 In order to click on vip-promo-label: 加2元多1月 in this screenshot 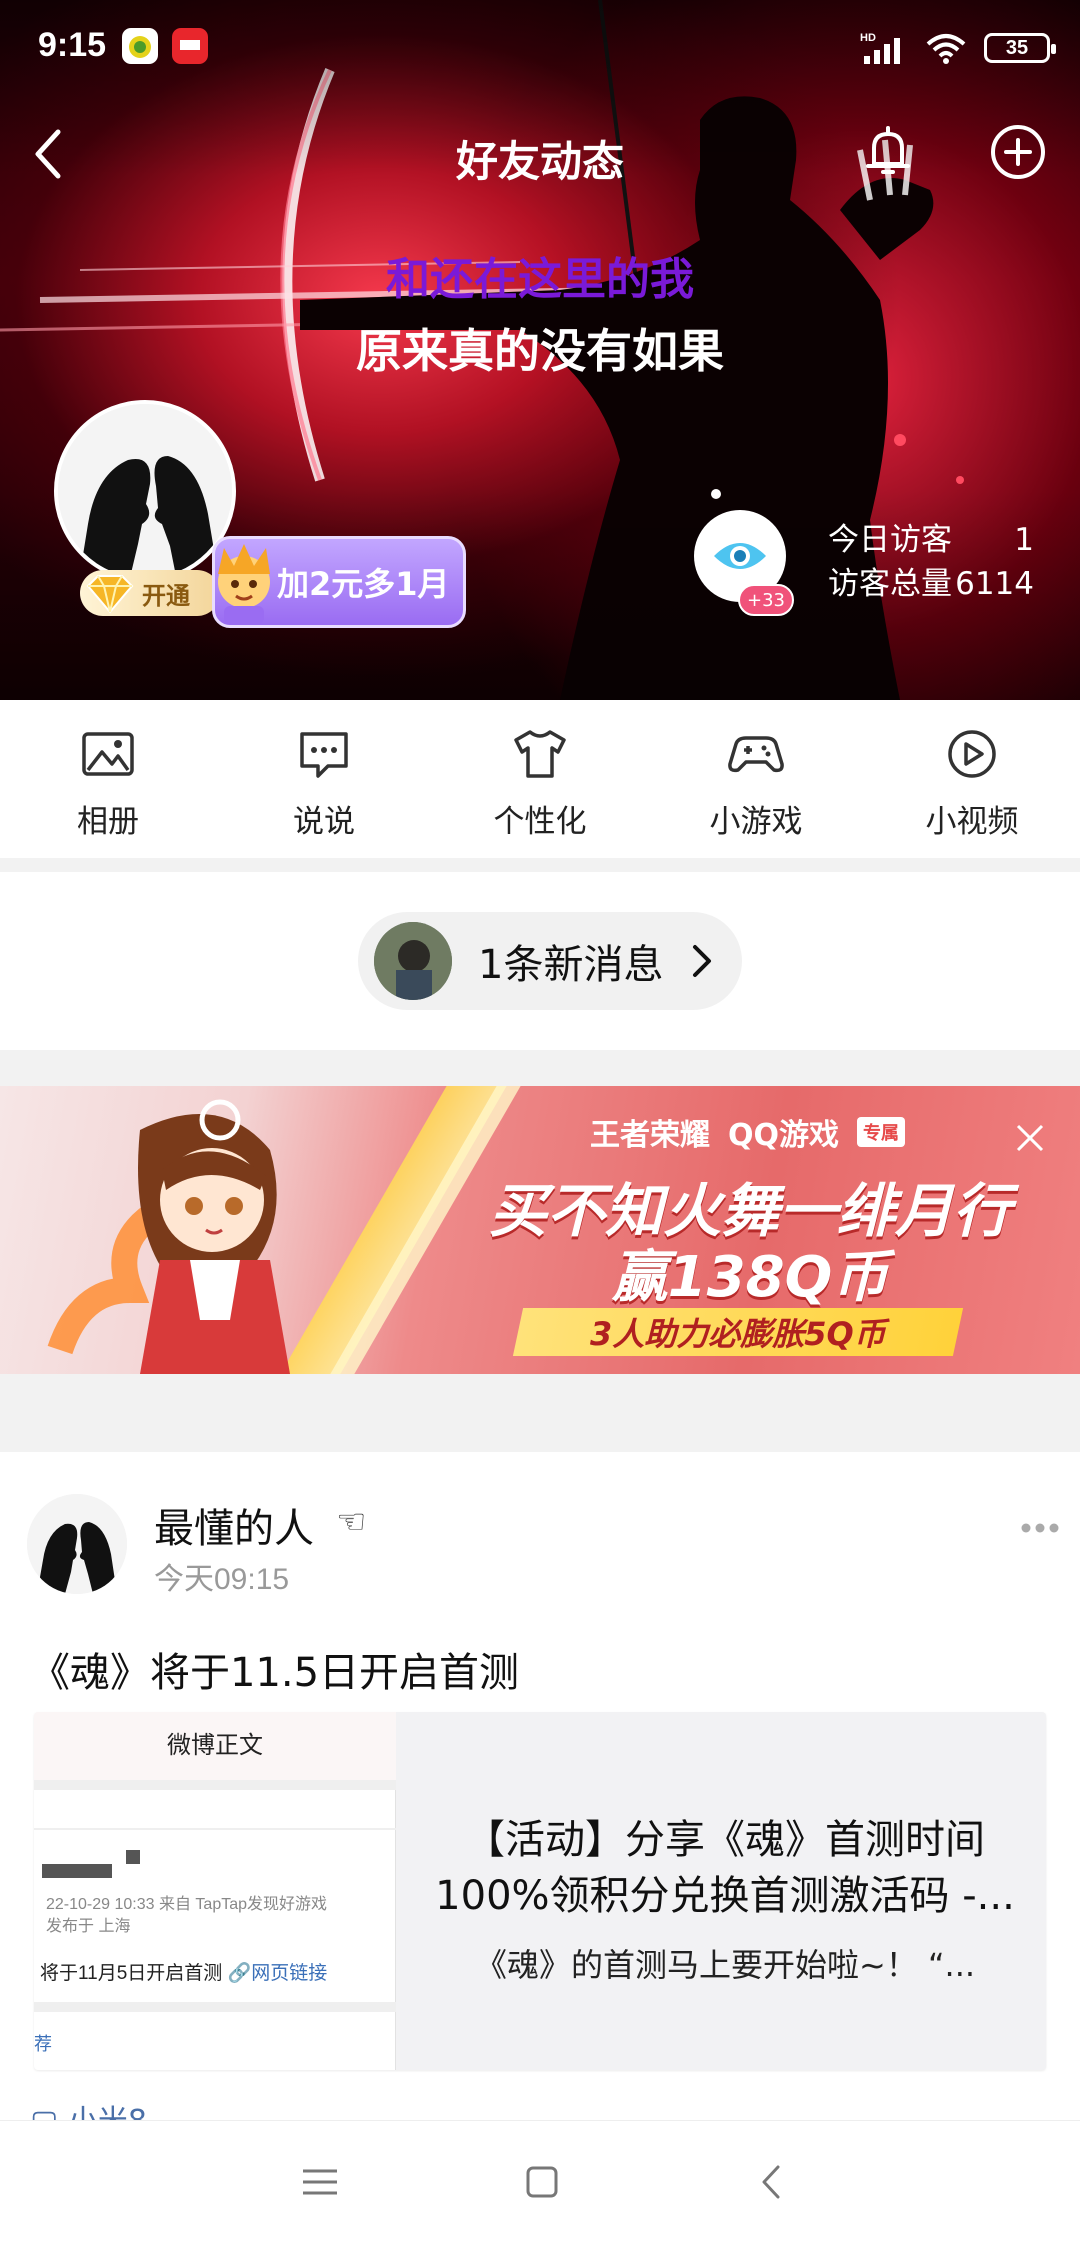, I will do `click(363, 584)`.